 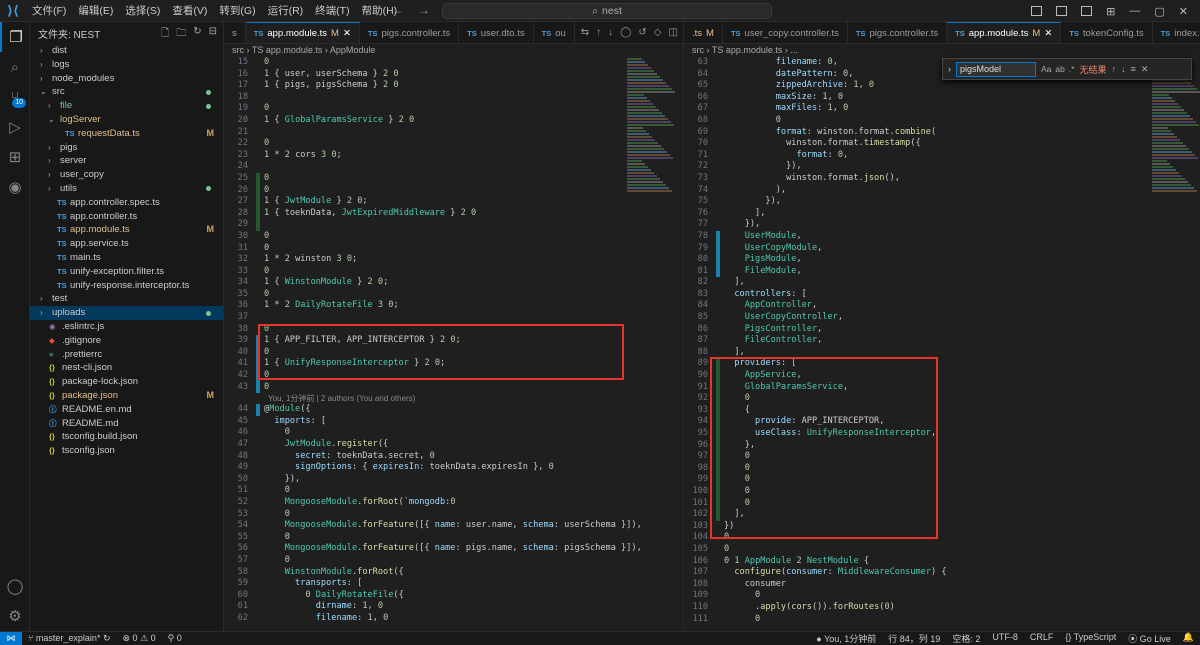 I want to click on code-line: 79 UserCopyModule,, so click(x=942, y=249).